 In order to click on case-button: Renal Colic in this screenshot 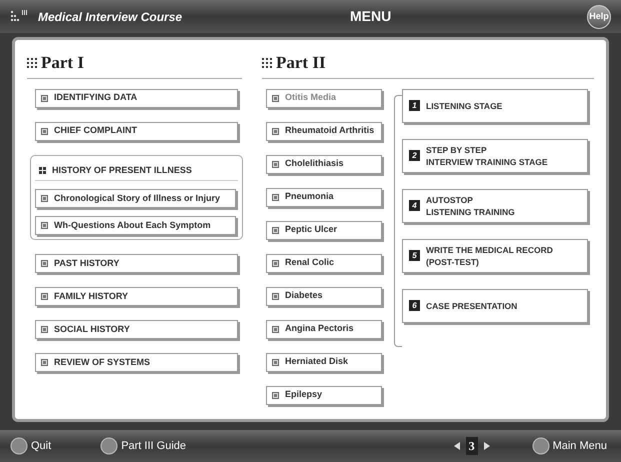, I will do `click(324, 263)`.